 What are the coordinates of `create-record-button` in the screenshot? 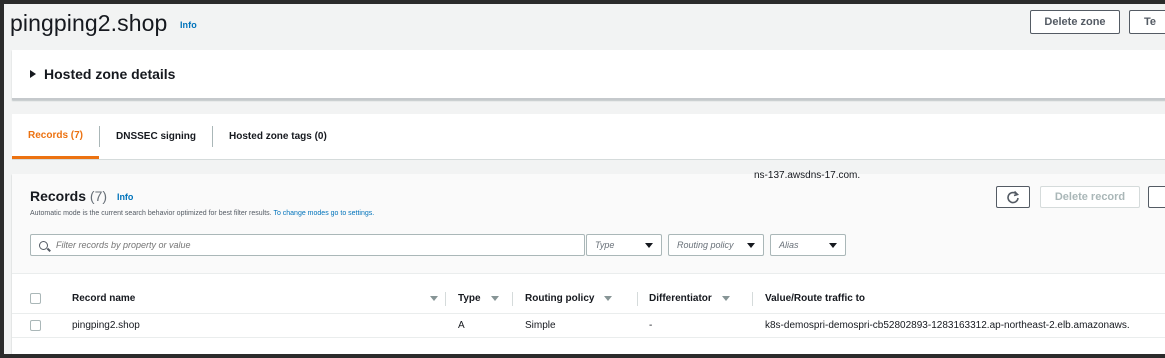 It's located at (1156, 197).